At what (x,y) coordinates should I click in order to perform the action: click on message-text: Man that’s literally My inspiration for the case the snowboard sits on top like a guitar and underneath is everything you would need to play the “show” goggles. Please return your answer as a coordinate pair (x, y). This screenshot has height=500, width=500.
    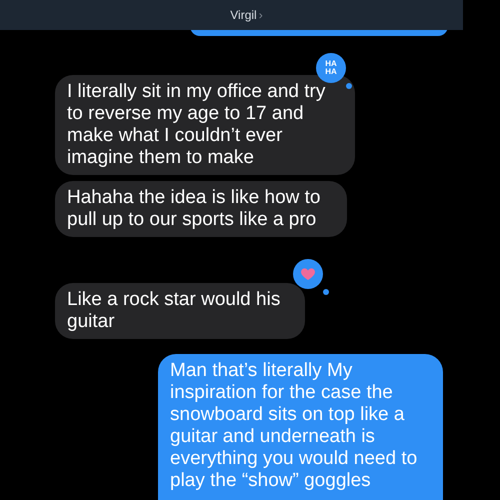
    Looking at the image, I should click on (294, 425).